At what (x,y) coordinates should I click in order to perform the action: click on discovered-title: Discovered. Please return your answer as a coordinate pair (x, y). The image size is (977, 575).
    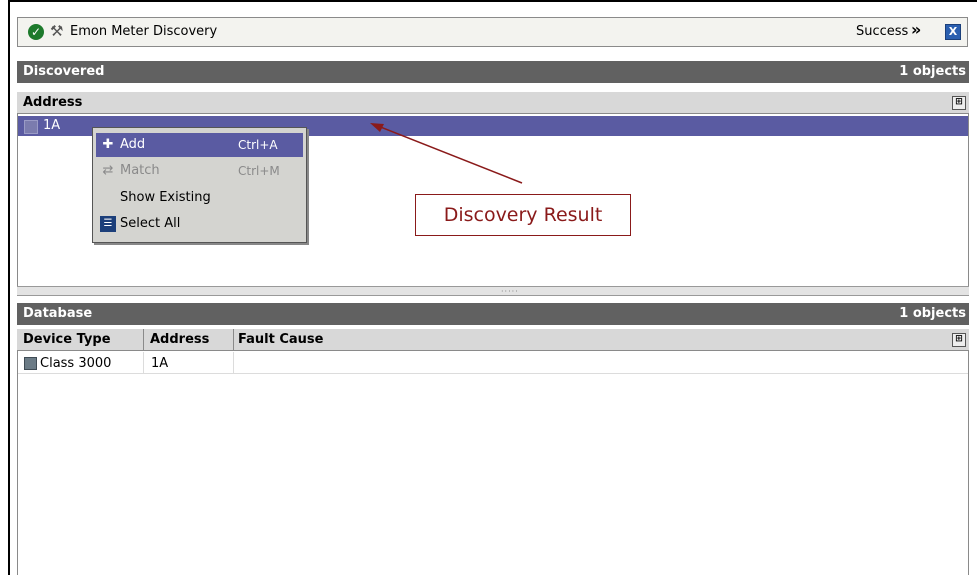
    Looking at the image, I should click on (64, 71).